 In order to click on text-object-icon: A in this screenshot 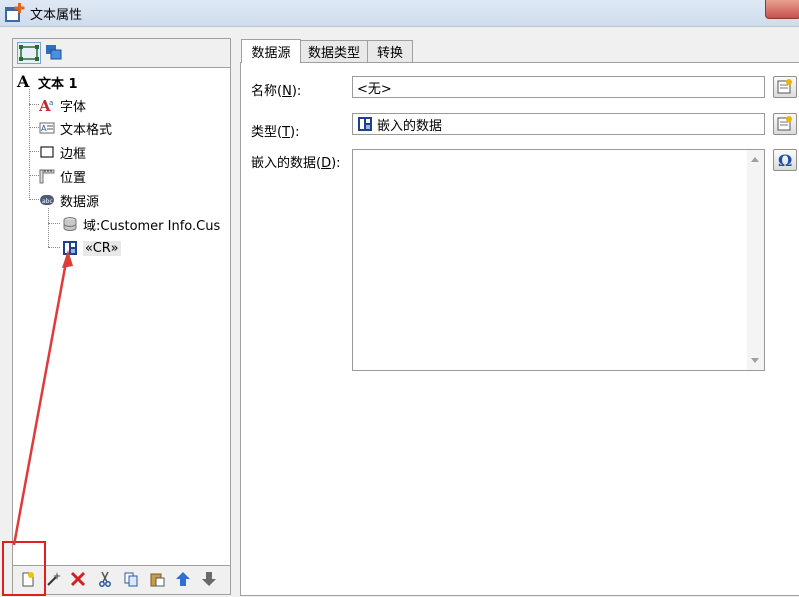, I will do `click(23, 81)`.